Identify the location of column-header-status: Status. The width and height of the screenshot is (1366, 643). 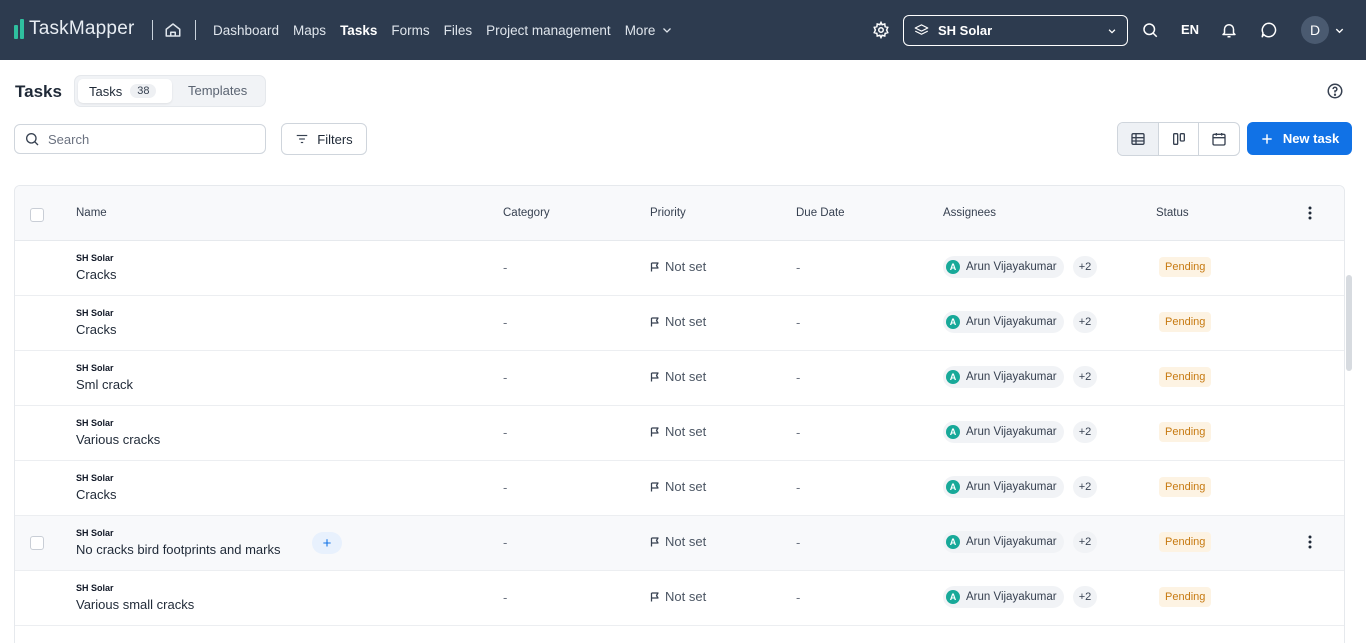
(1172, 213).